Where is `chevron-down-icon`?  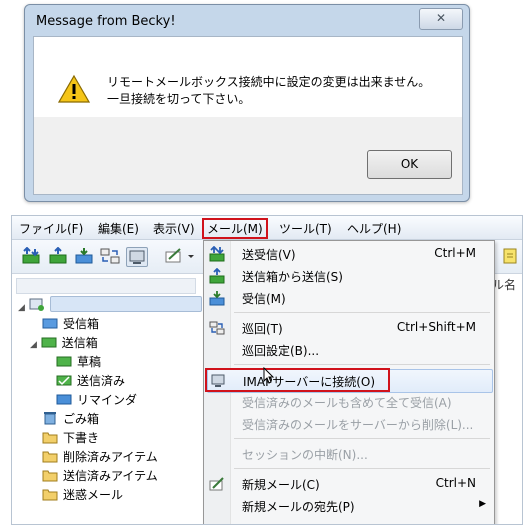
chevron-down-icon is located at coordinates (191, 256).